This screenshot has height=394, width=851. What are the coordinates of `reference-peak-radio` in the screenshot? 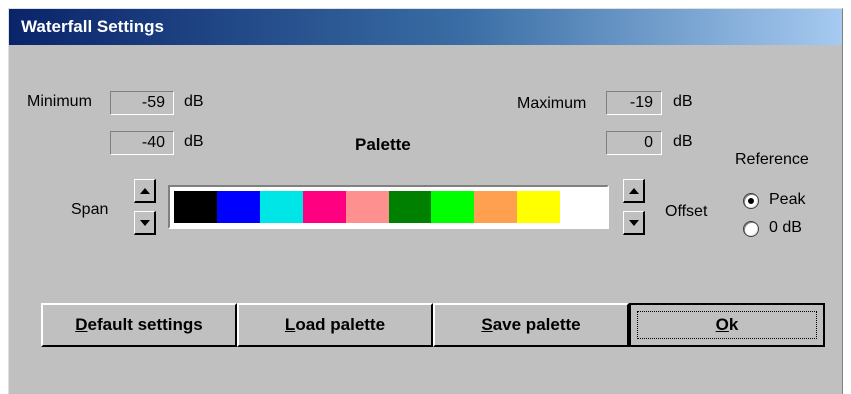 It's located at (751, 201).